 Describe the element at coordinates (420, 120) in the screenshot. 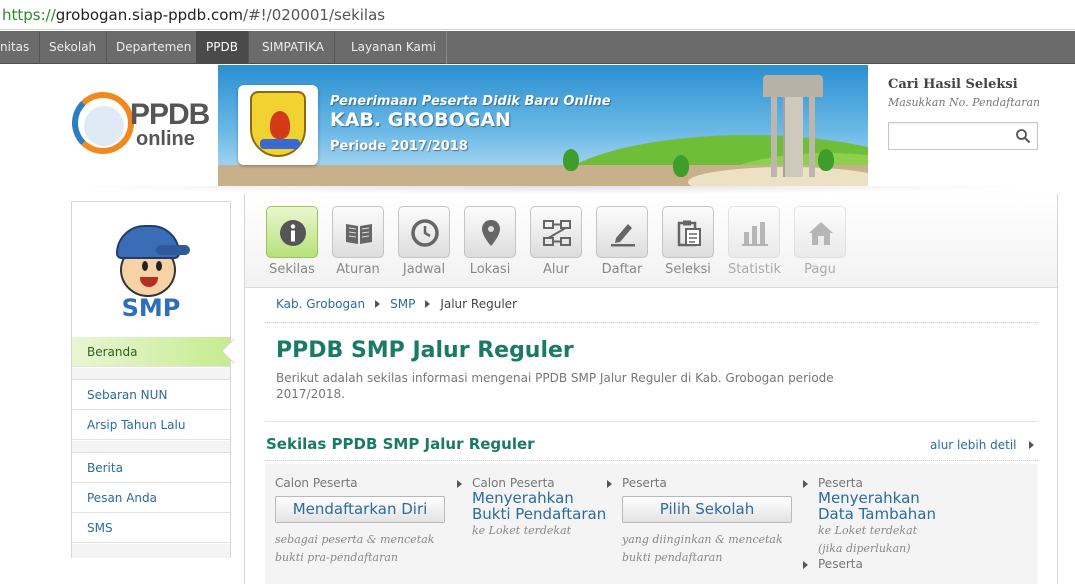

I see `banner-title: KAB. GROBOGAN` at that location.